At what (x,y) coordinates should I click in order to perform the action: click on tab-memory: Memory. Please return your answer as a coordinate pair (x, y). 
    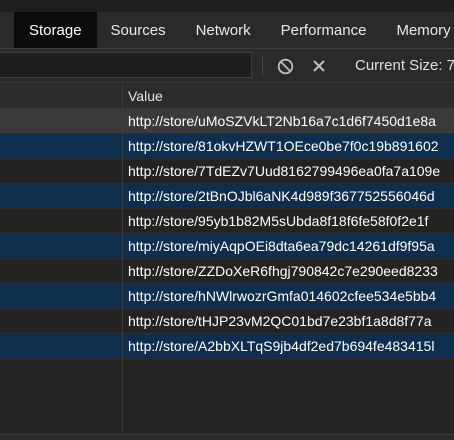
    Looking at the image, I should click on (417, 30).